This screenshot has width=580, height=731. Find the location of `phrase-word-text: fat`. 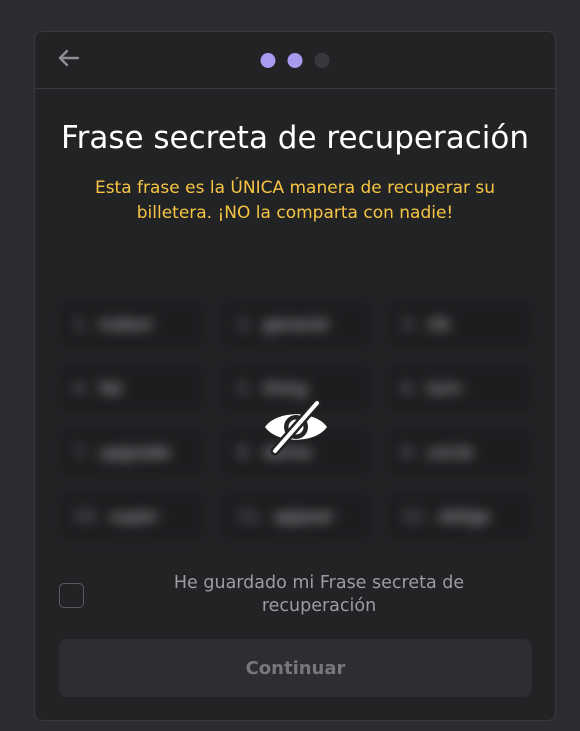

phrase-word-text: fat is located at coordinates (111, 389).